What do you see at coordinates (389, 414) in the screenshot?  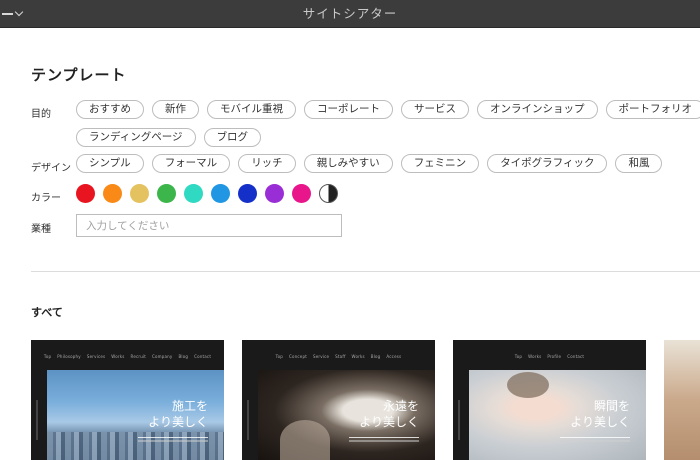 I see `card-caption: 永遠を より美しく` at bounding box center [389, 414].